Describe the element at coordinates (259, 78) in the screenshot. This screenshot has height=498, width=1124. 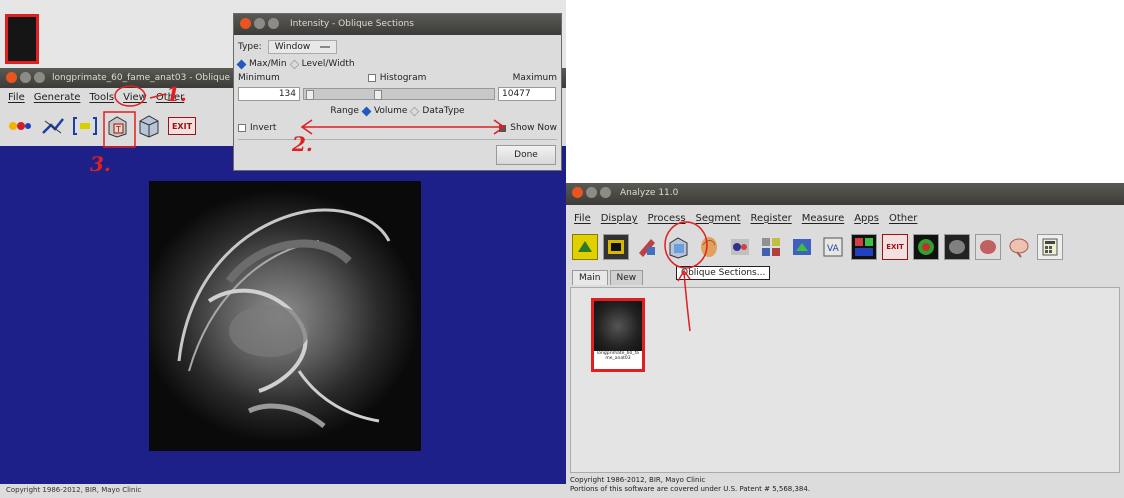
I see `minimum-label: Minimum` at that location.